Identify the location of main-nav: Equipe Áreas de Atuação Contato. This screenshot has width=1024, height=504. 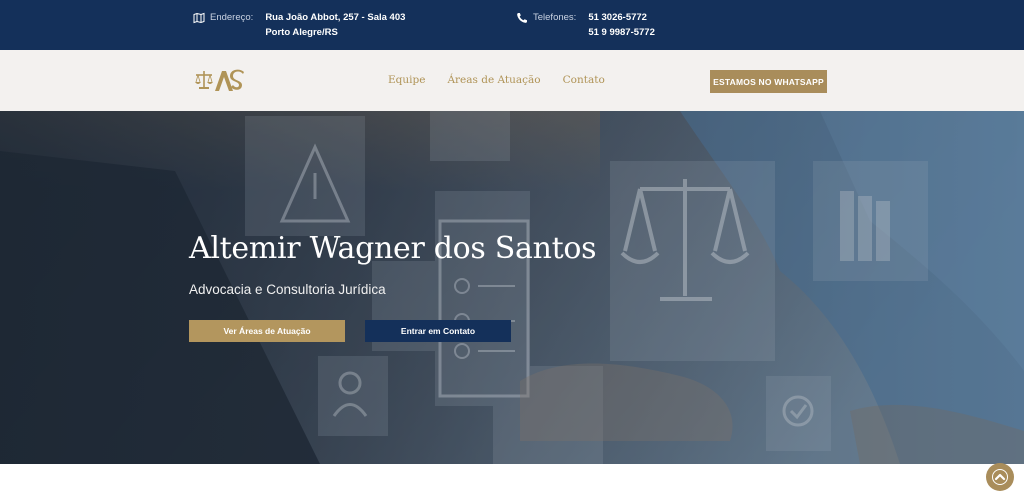
(507, 80).